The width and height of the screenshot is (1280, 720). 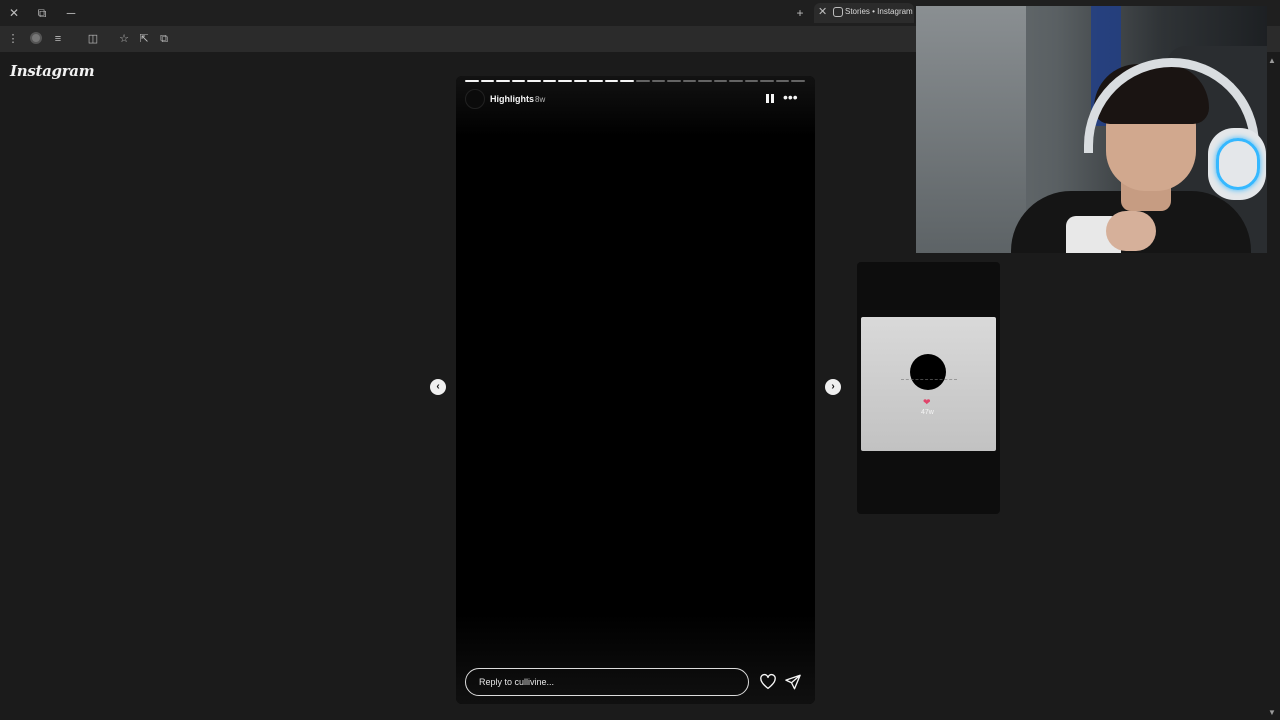 I want to click on tab-title: Stories • Instagram, so click(x=879, y=11).